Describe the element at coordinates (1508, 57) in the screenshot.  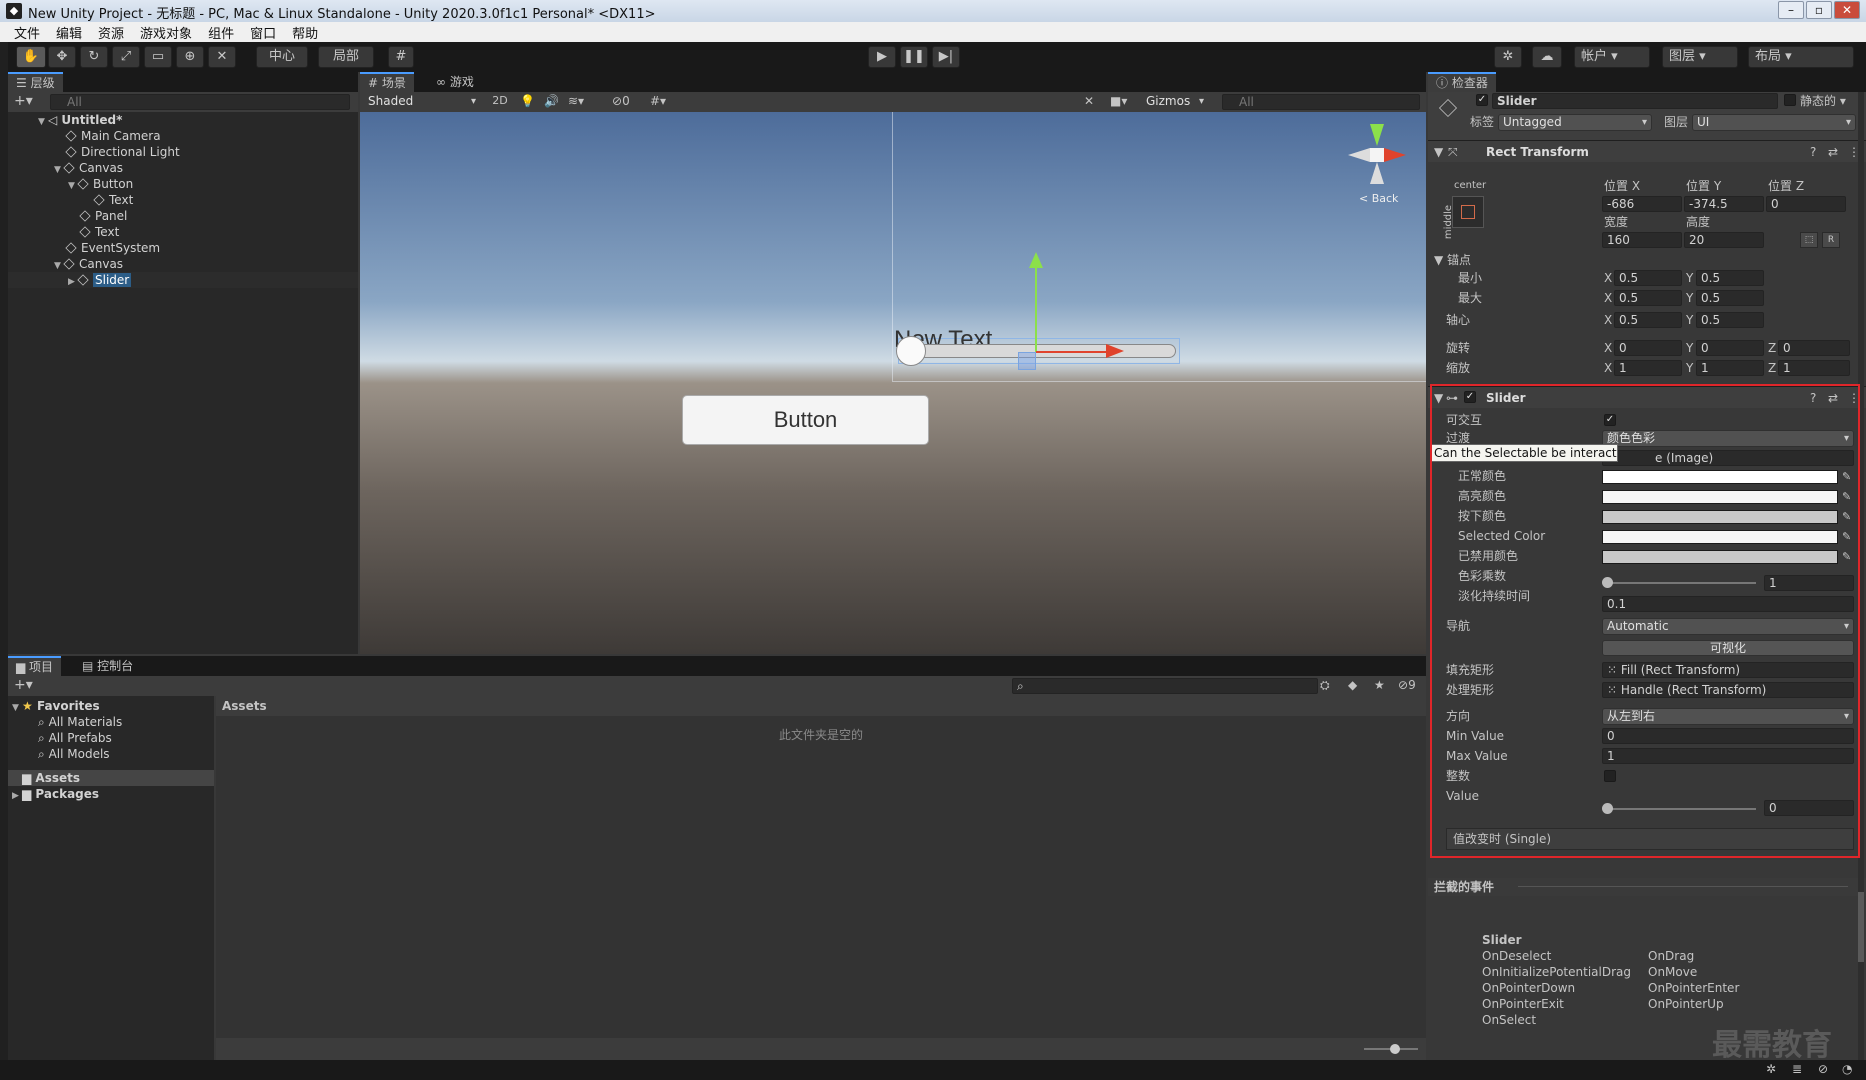
I see `collab-icon: ✲` at that location.